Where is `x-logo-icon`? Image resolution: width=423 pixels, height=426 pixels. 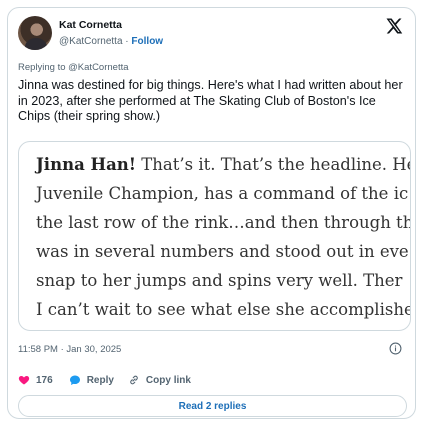 x-logo-icon is located at coordinates (394, 26).